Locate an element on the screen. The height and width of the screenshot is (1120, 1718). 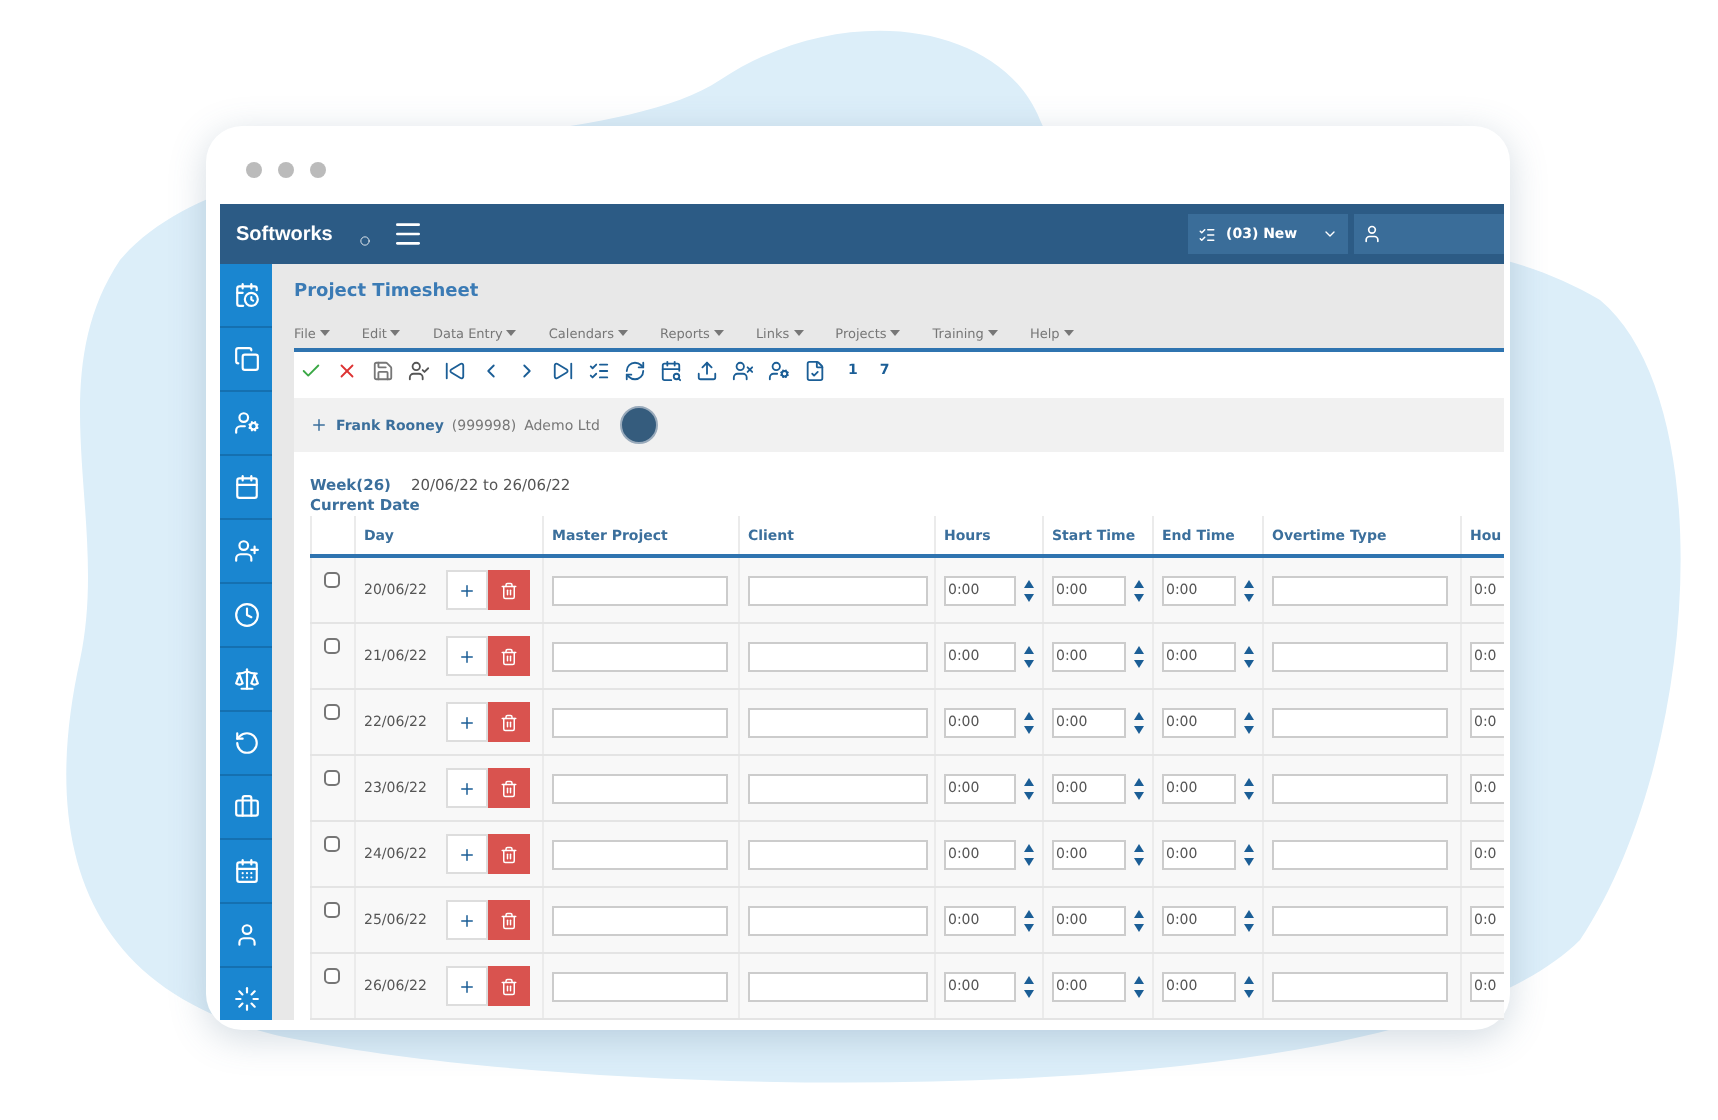
check-button is located at coordinates (311, 370).